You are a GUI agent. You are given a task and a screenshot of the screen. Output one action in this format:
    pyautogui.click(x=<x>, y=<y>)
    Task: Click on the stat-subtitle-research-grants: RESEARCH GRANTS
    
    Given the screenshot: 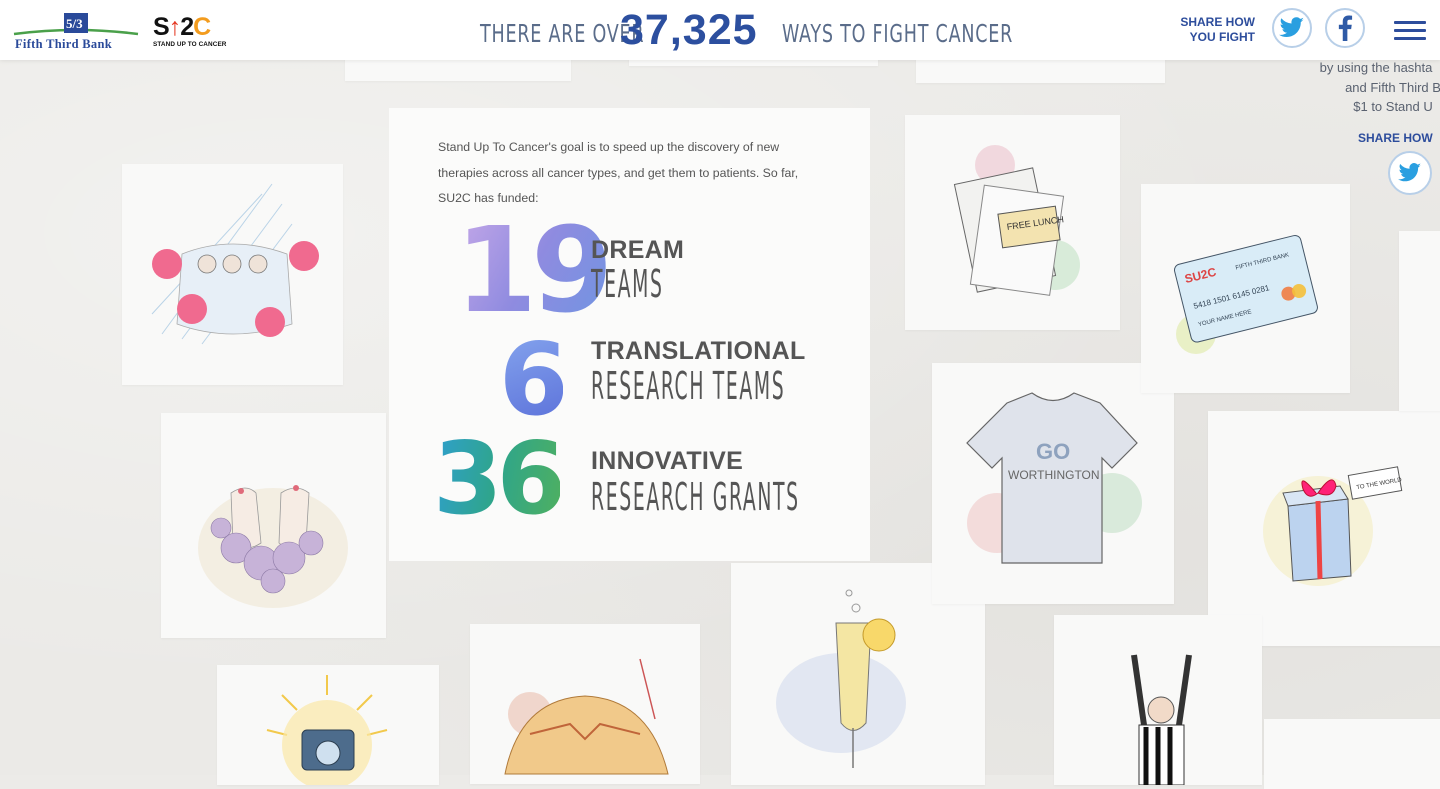 What is the action you would take?
    pyautogui.click(x=695, y=497)
    